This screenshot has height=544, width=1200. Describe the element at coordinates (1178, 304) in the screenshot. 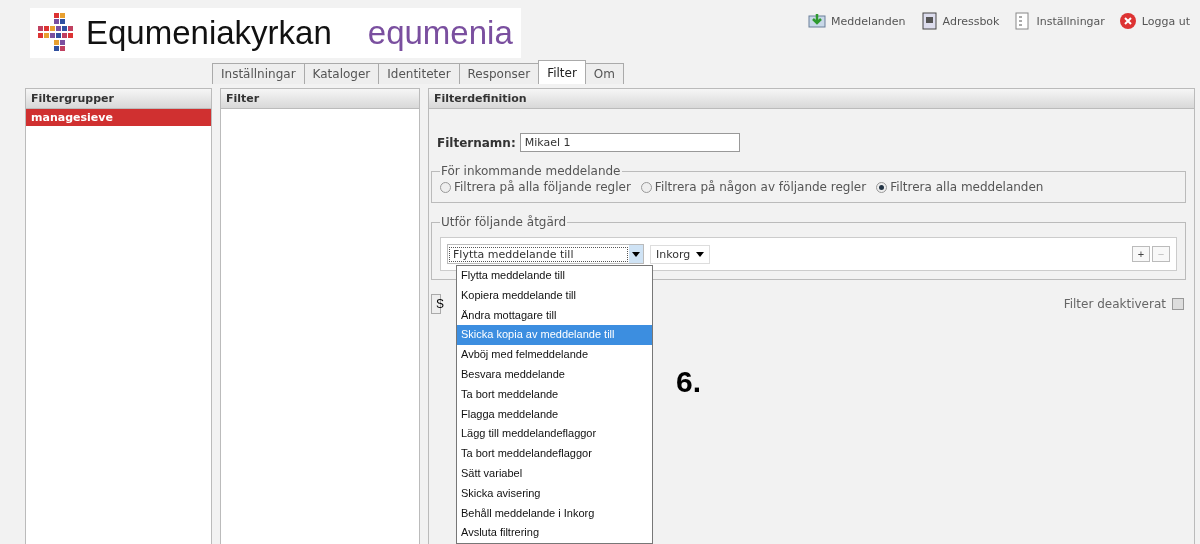

I see `checkbox` at that location.